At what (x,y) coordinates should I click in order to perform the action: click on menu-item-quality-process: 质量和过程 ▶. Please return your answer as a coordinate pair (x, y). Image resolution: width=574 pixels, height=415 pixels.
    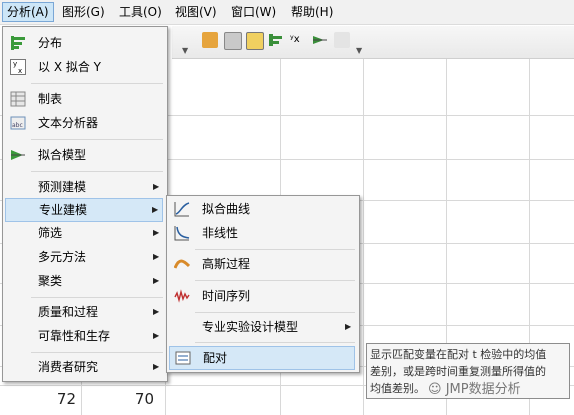
    Looking at the image, I should click on (84, 312).